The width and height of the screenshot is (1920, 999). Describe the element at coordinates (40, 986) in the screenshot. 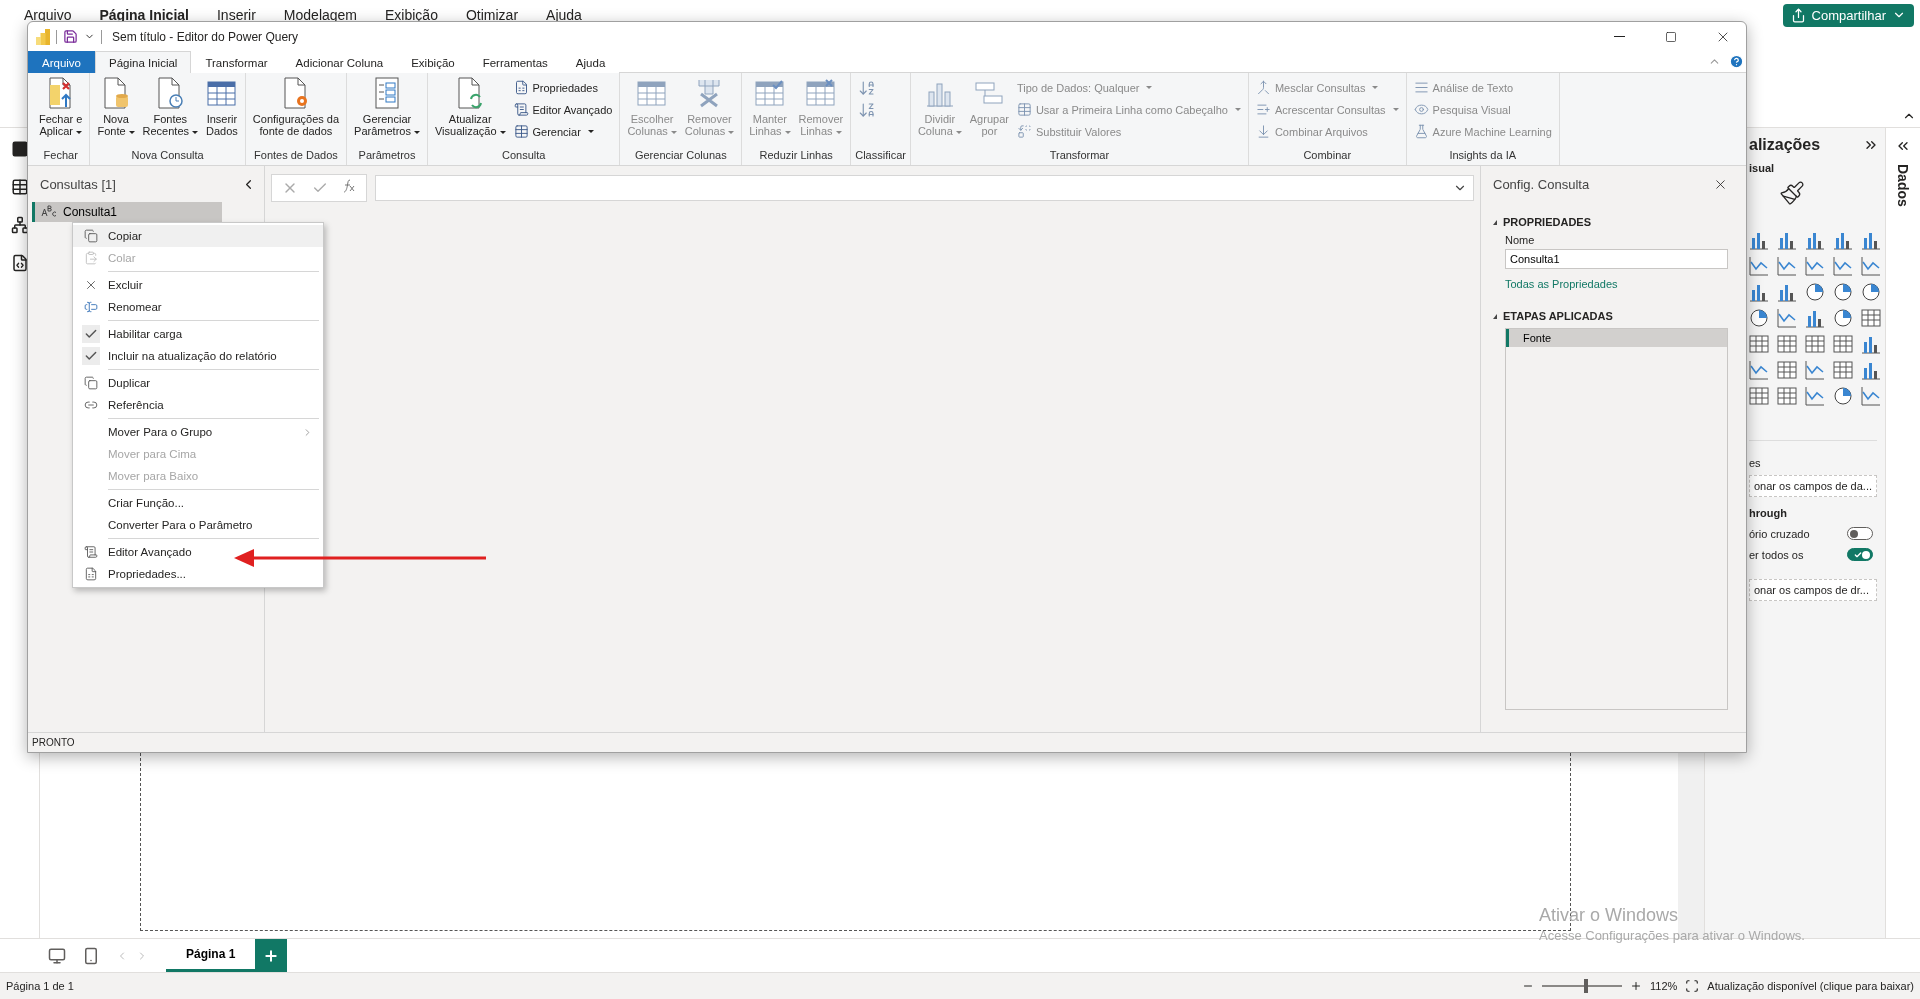

I see `page-count: Página 1 de 1` at that location.